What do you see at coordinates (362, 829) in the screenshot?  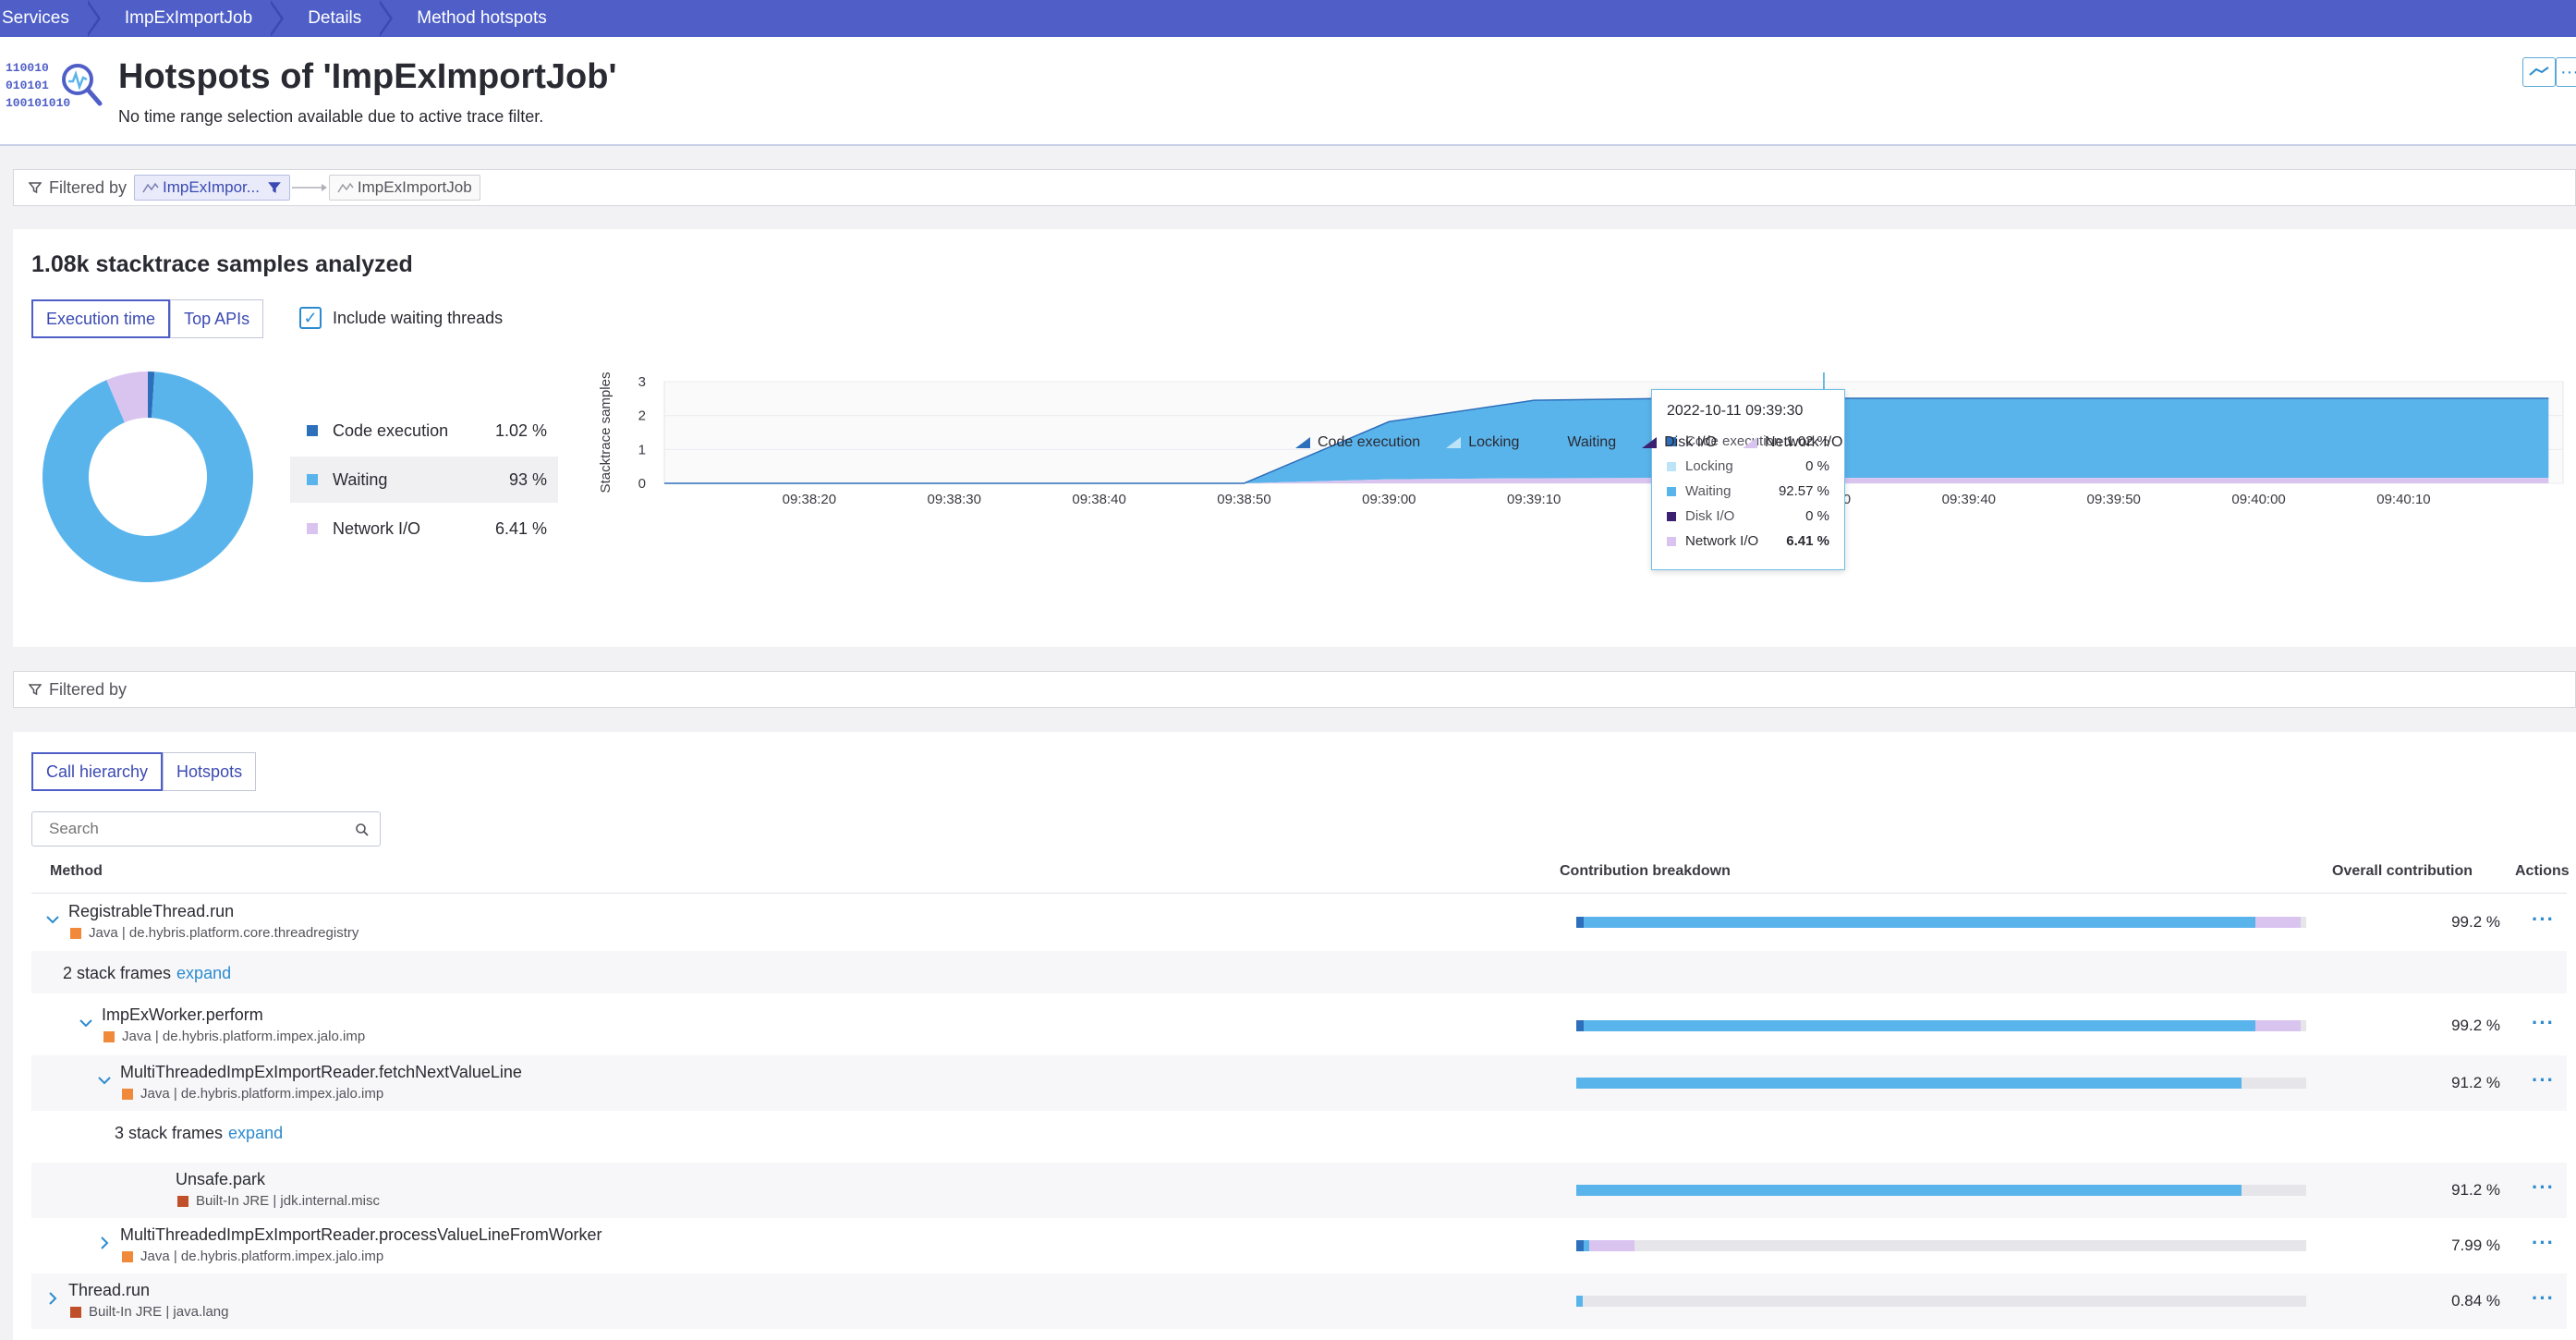 I see `search-icon` at bounding box center [362, 829].